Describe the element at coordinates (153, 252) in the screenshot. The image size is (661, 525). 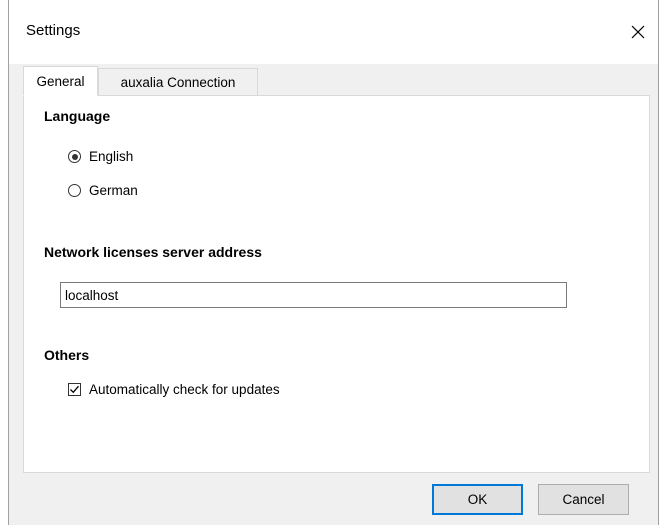
I see `network-heading: Network licenses server address` at that location.